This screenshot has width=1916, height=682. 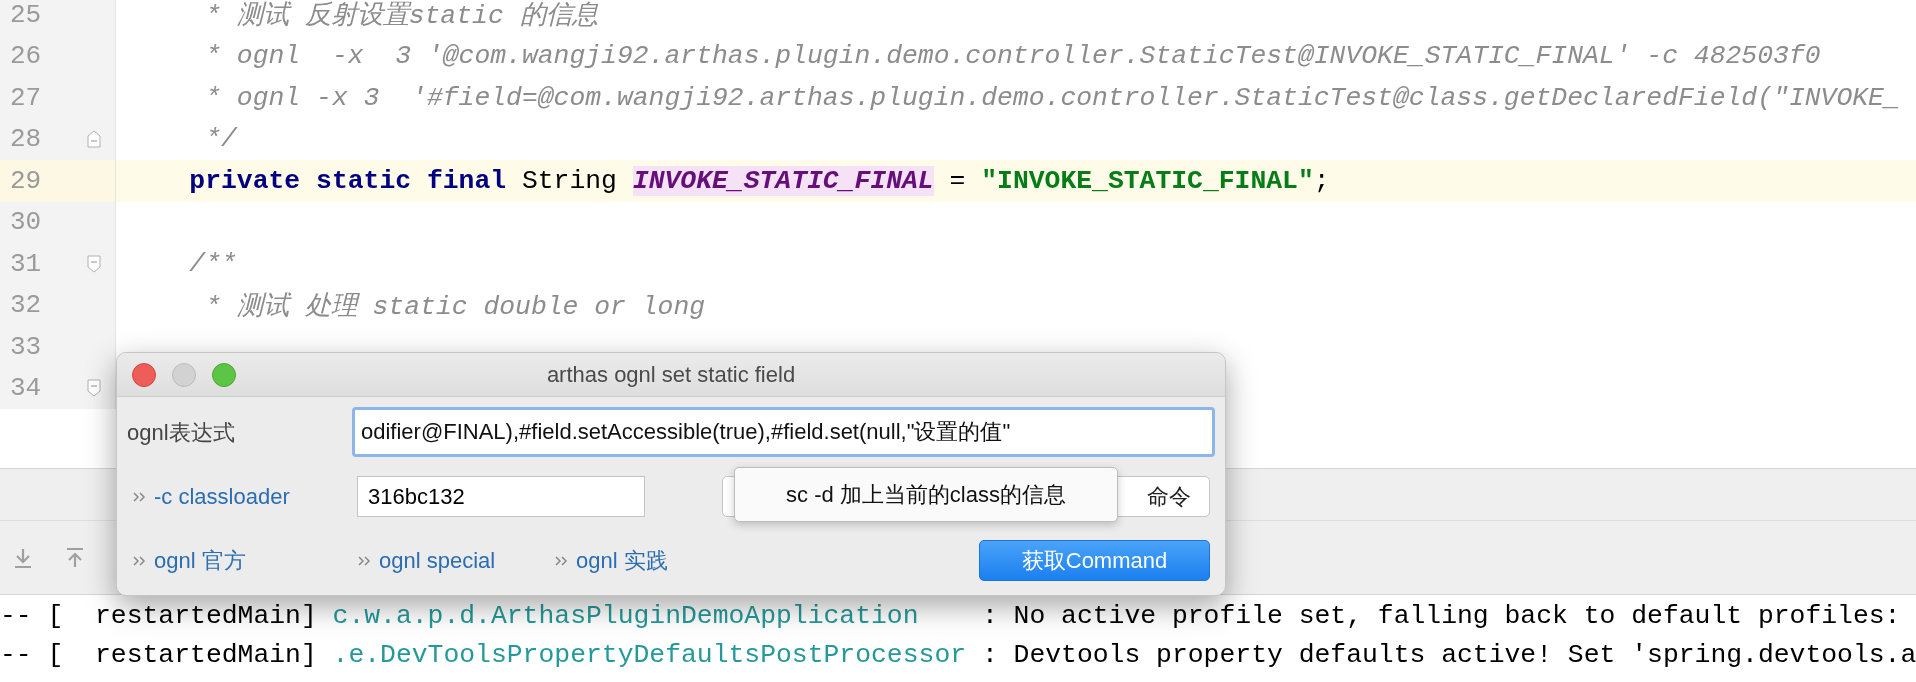 I want to click on link: -c classloader, so click(x=222, y=496).